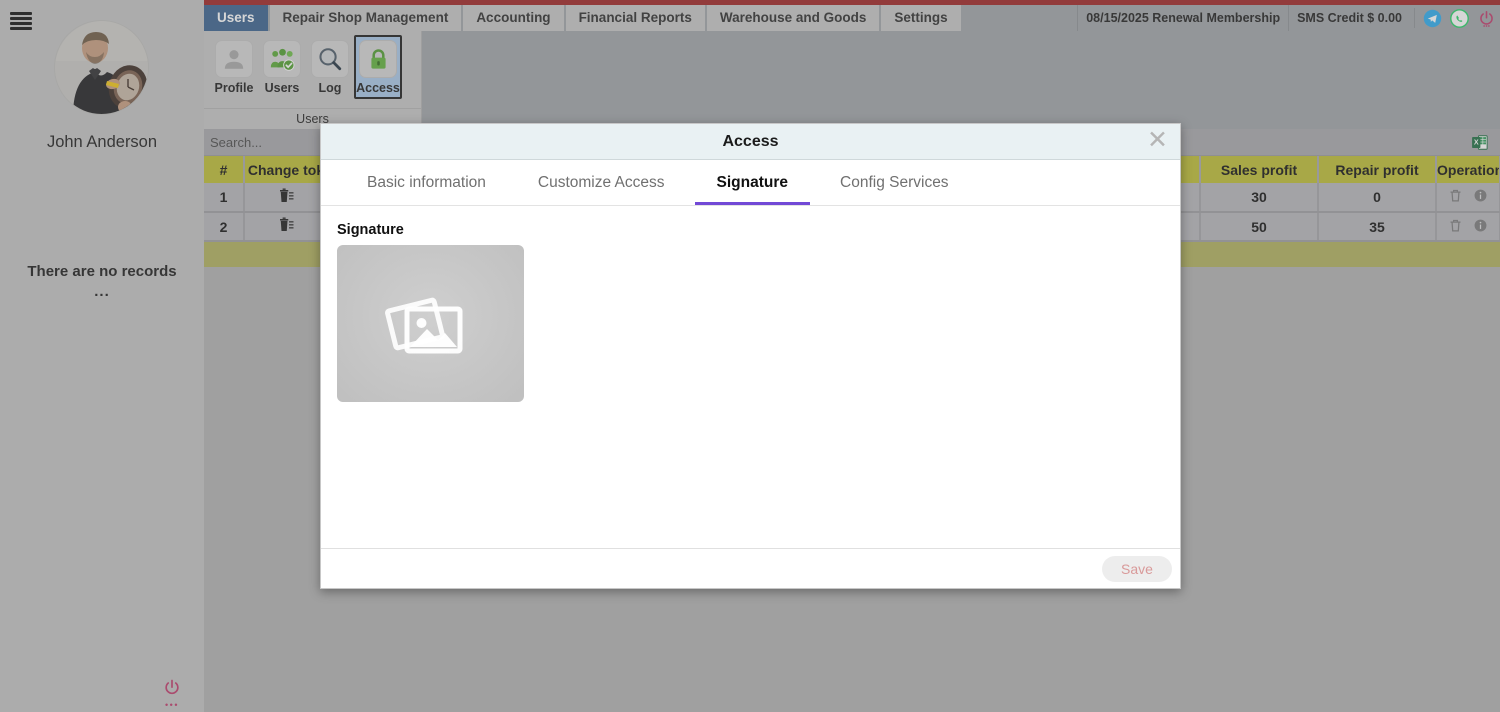  What do you see at coordinates (423, 325) in the screenshot?
I see `image-placeholder-icon` at bounding box center [423, 325].